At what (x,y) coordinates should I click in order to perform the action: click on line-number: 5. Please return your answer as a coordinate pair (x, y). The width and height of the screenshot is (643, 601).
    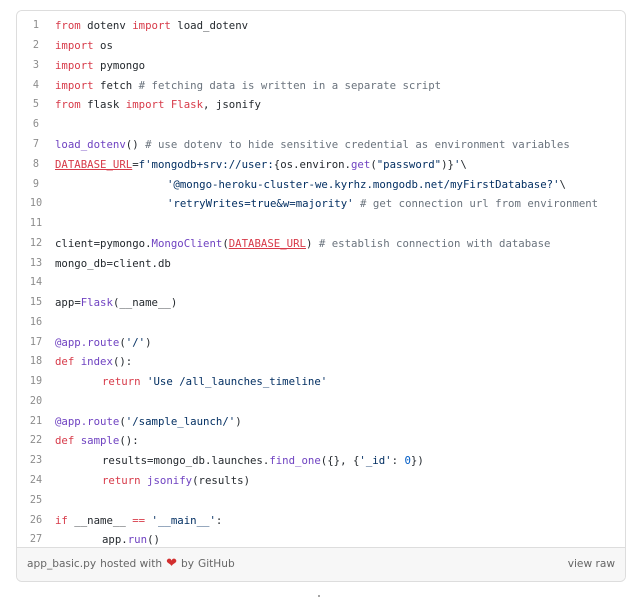
    Looking at the image, I should click on (36, 105).